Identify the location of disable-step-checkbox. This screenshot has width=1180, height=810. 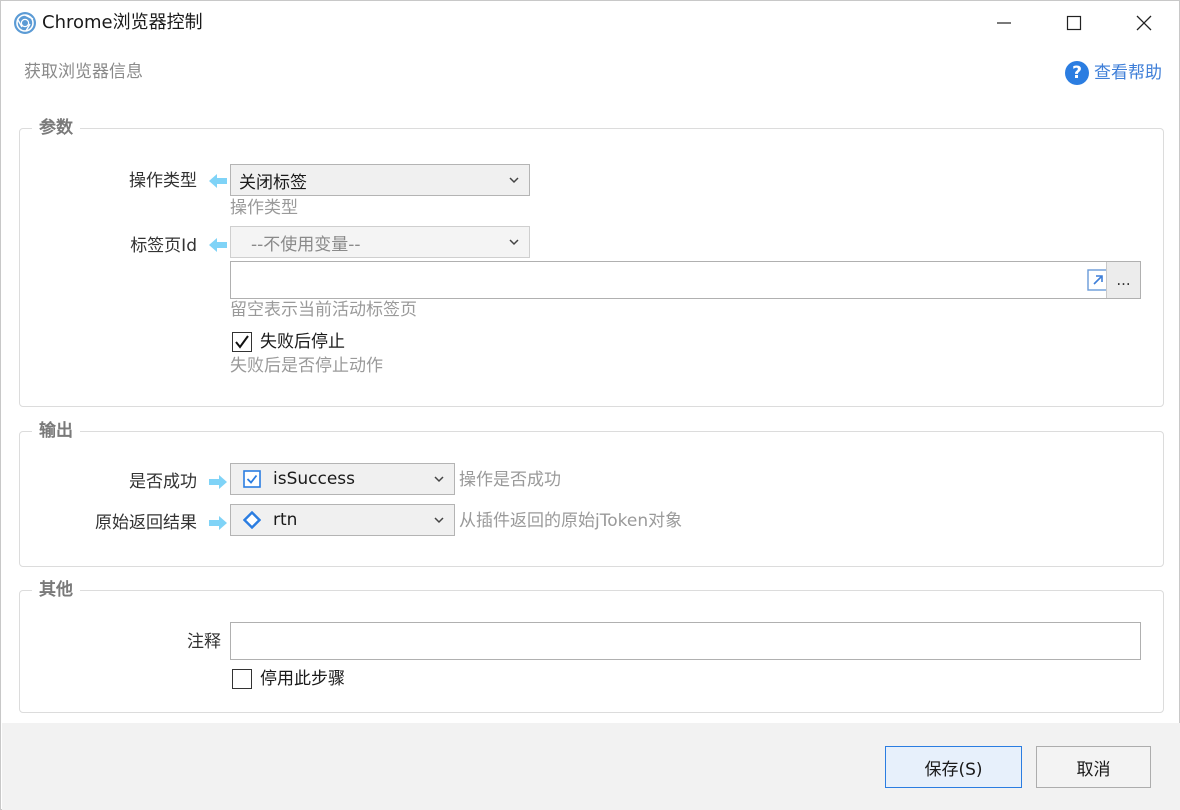
(242, 679).